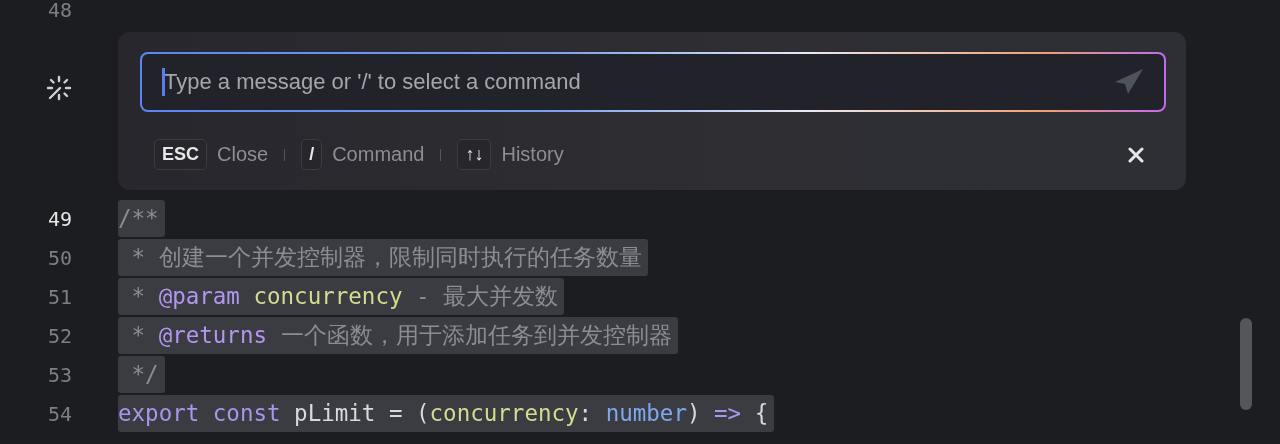  Describe the element at coordinates (59, 335) in the screenshot. I see `line-number: 52` at that location.